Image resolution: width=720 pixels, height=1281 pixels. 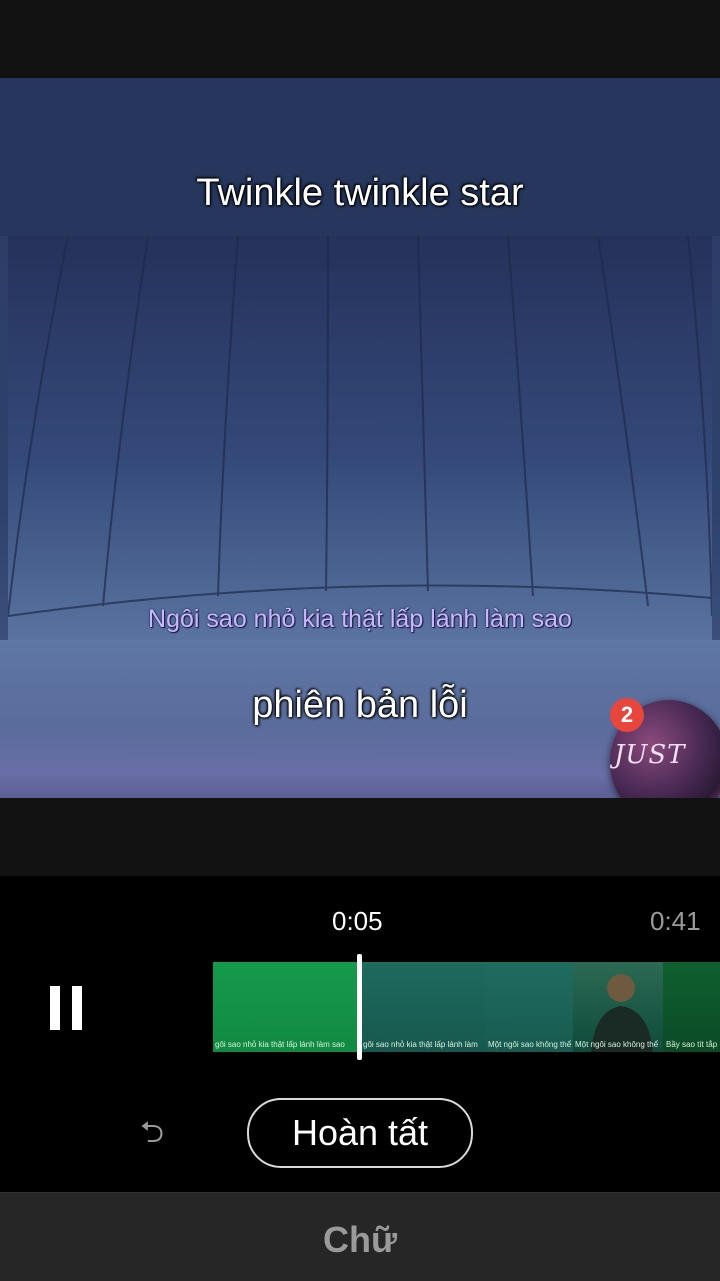 What do you see at coordinates (650, 755) in the screenshot?
I see `avatar-artwork-text: JUST` at bounding box center [650, 755].